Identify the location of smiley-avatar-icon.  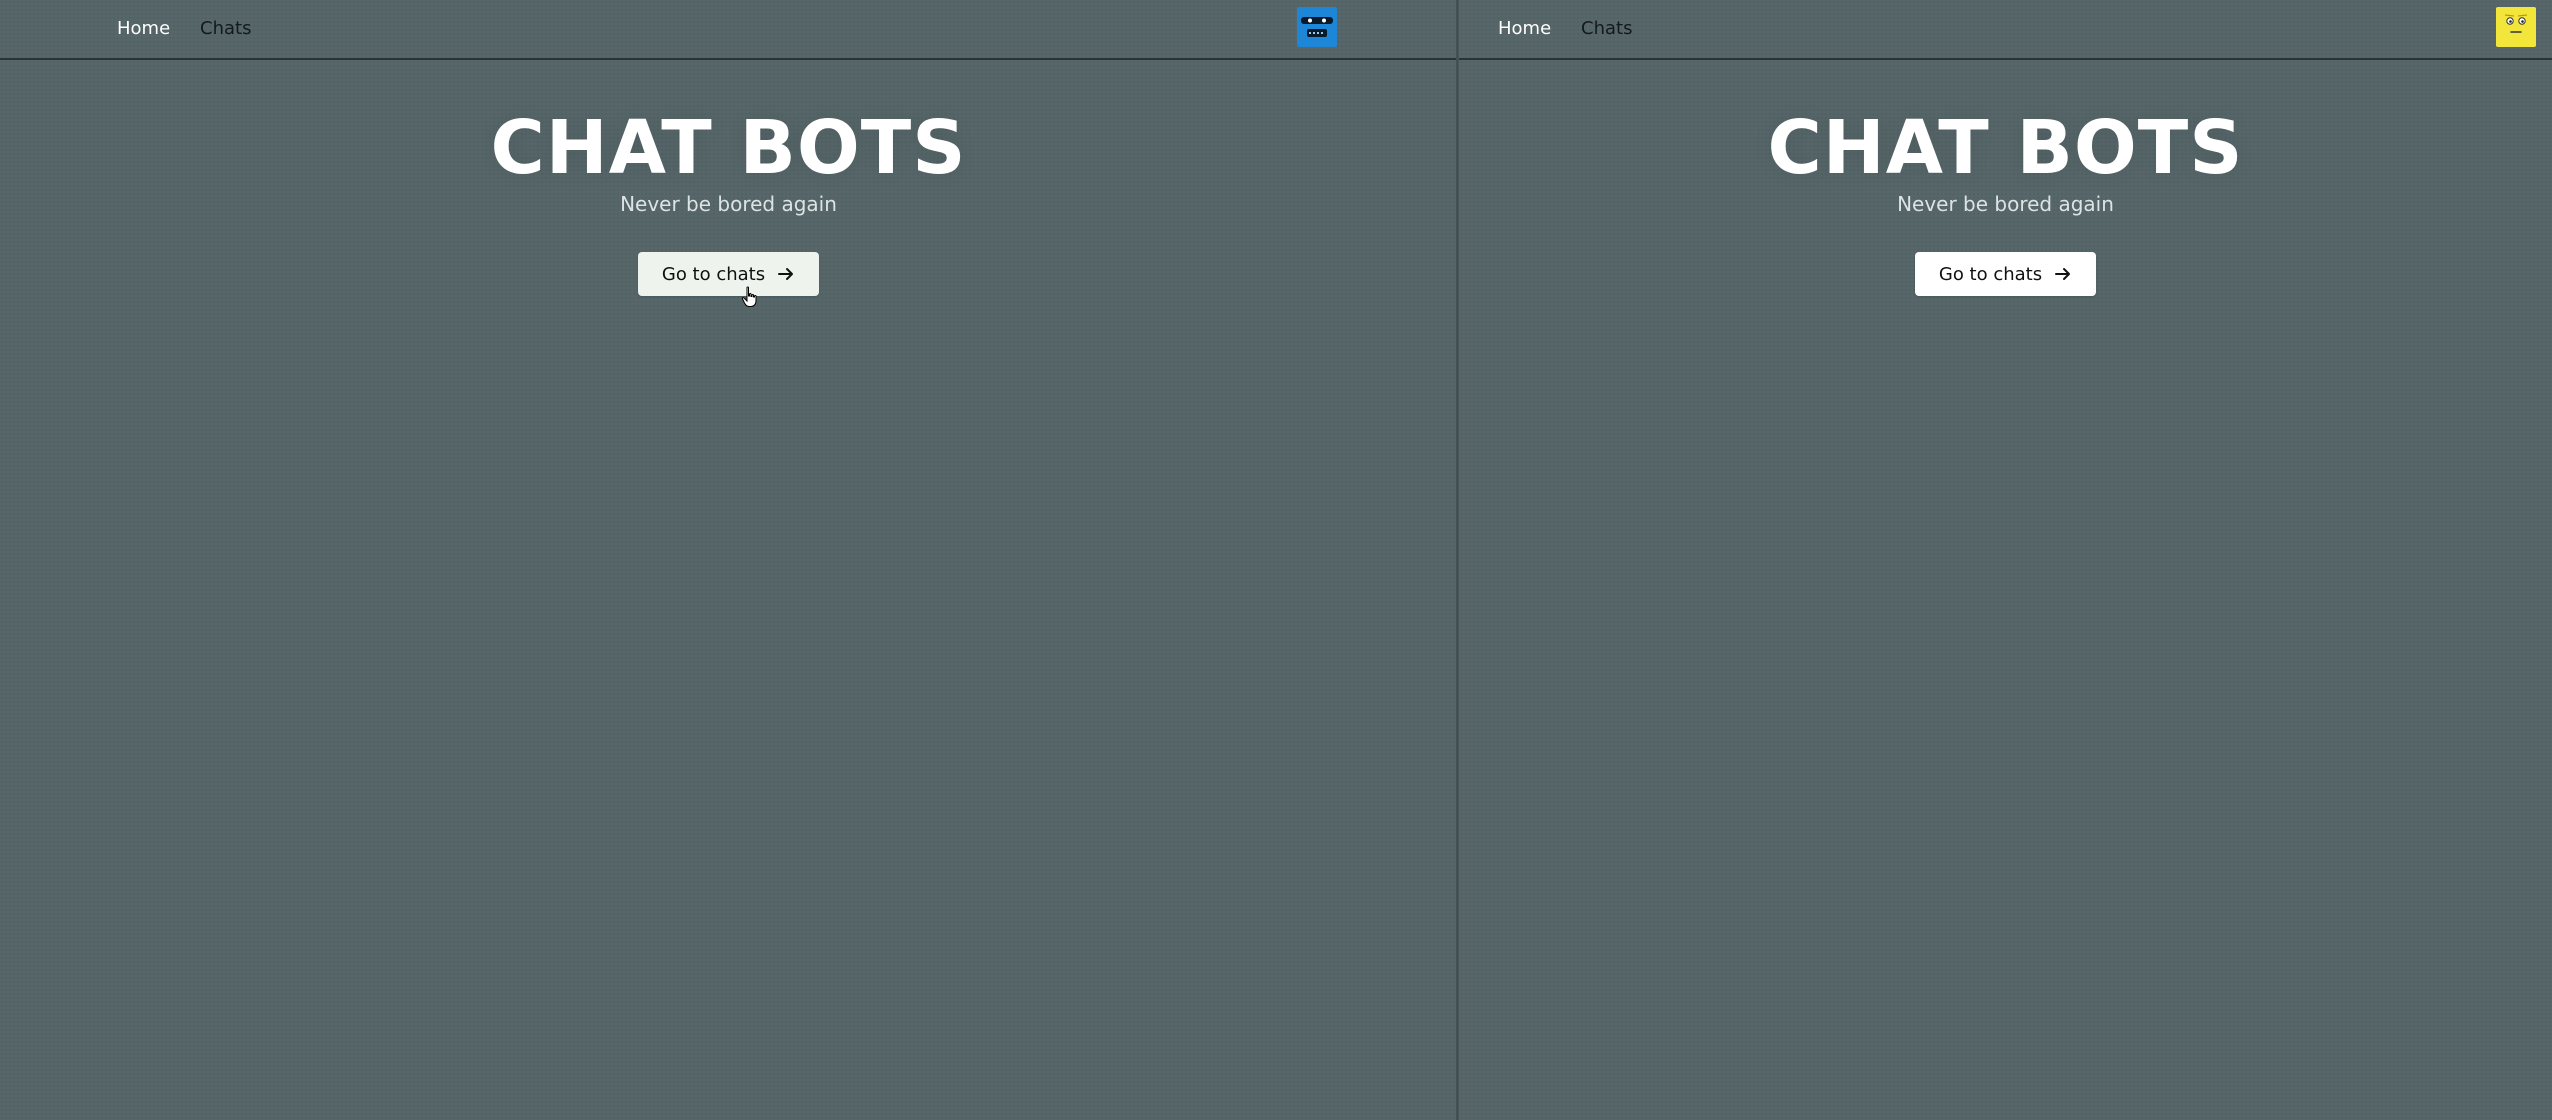
(2516, 27).